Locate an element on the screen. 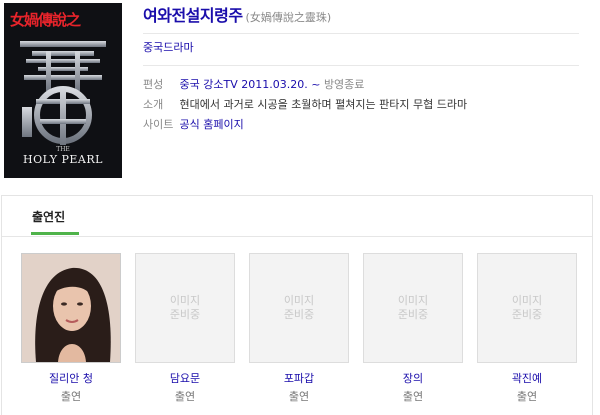 This screenshot has height=415, width=600. site-label: 사이트 is located at coordinates (158, 124).